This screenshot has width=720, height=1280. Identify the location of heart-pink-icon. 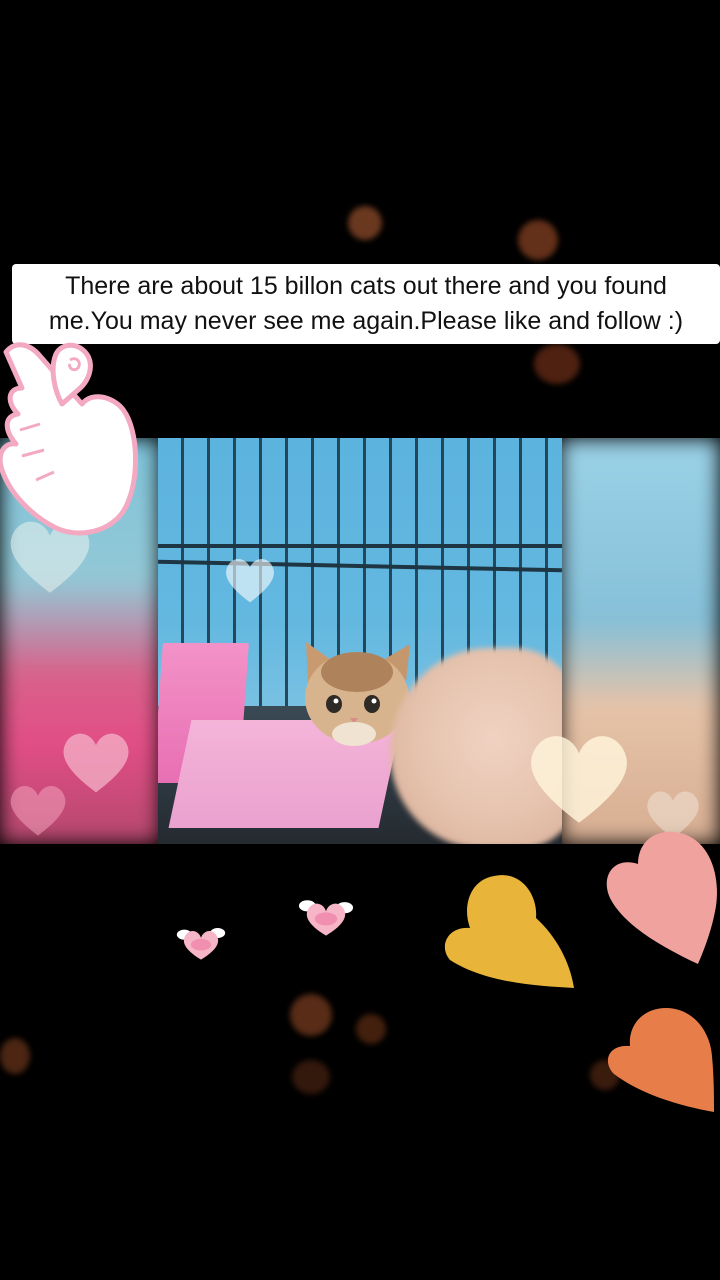
(661, 897).